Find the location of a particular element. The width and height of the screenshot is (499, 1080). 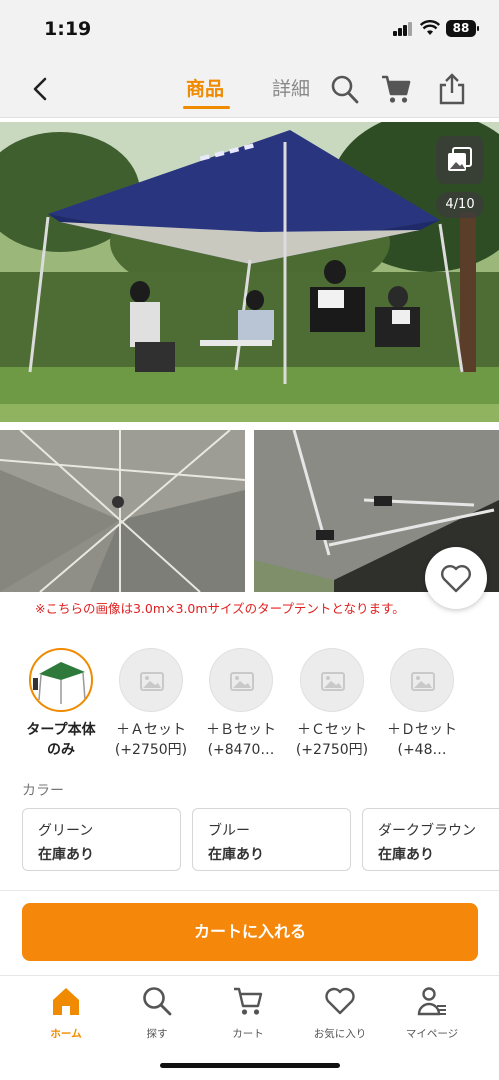

status-bar: 1:19 88 is located at coordinates (249, 30).